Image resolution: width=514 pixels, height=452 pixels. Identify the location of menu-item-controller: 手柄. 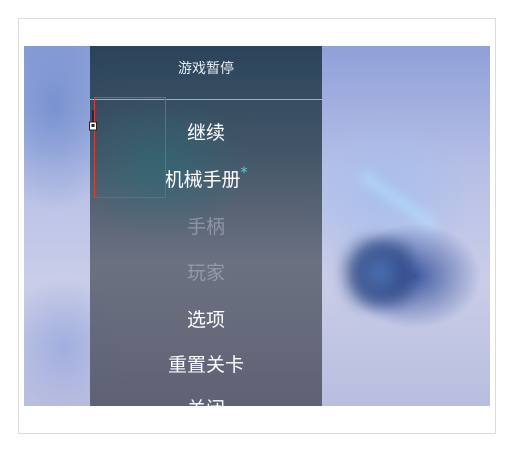
(206, 225).